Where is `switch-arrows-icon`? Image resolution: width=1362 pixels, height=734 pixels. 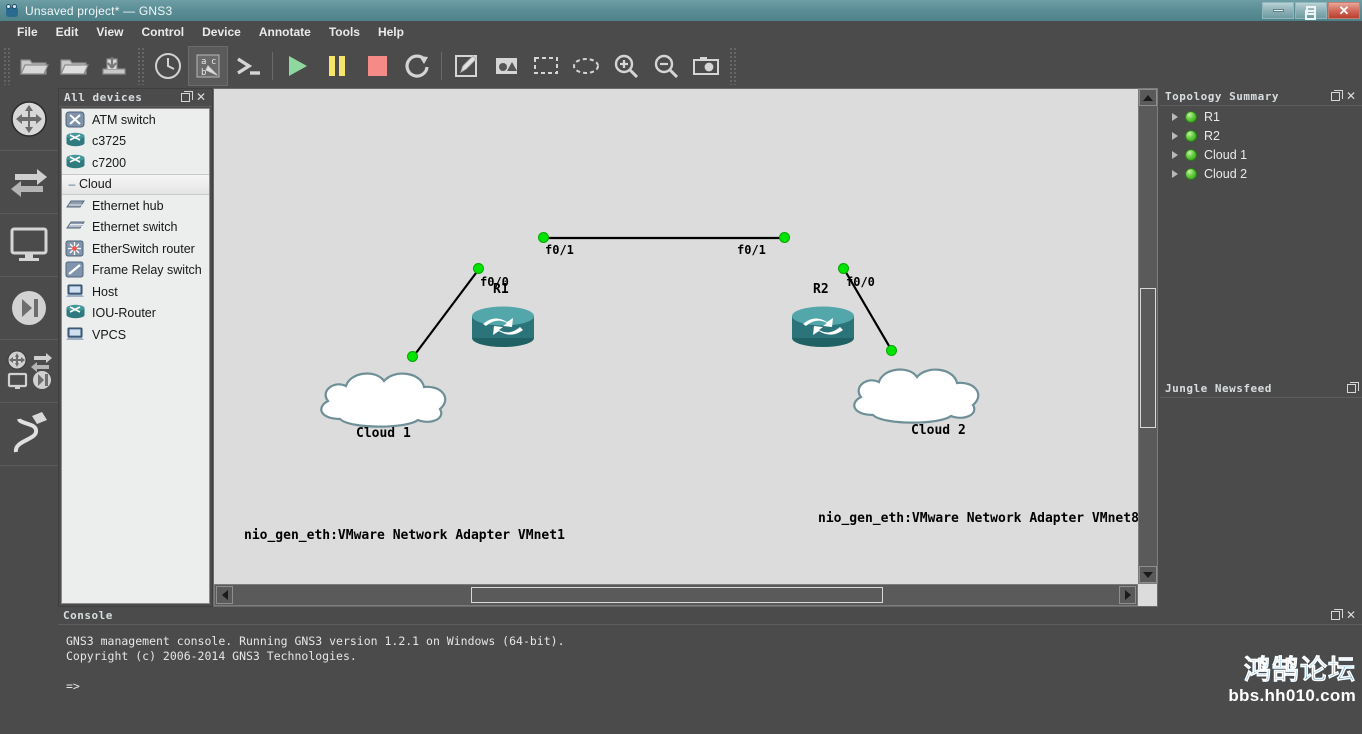
switch-arrows-icon is located at coordinates (29, 183).